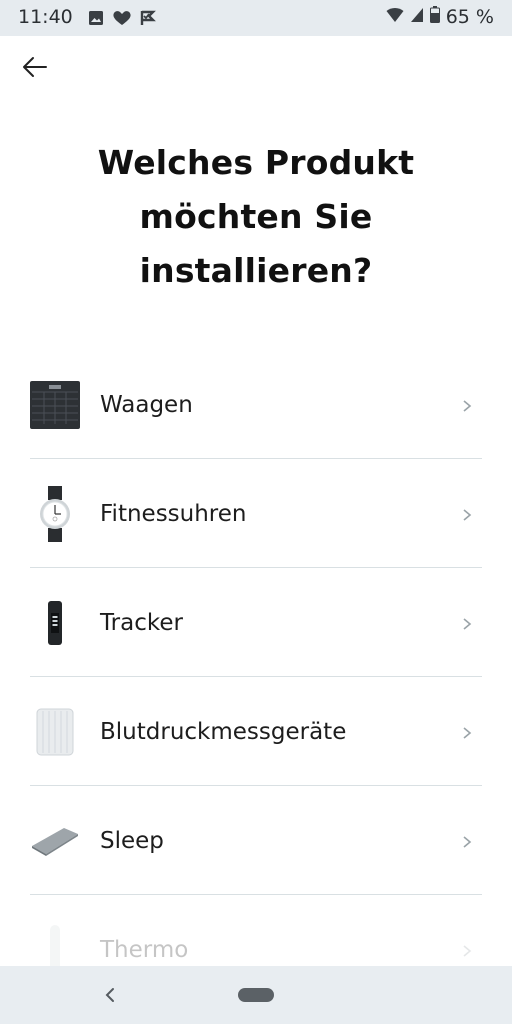 Image resolution: width=512 pixels, height=1024 pixels. What do you see at coordinates (148, 20) in the screenshot?
I see `check-flag-icon` at bounding box center [148, 20].